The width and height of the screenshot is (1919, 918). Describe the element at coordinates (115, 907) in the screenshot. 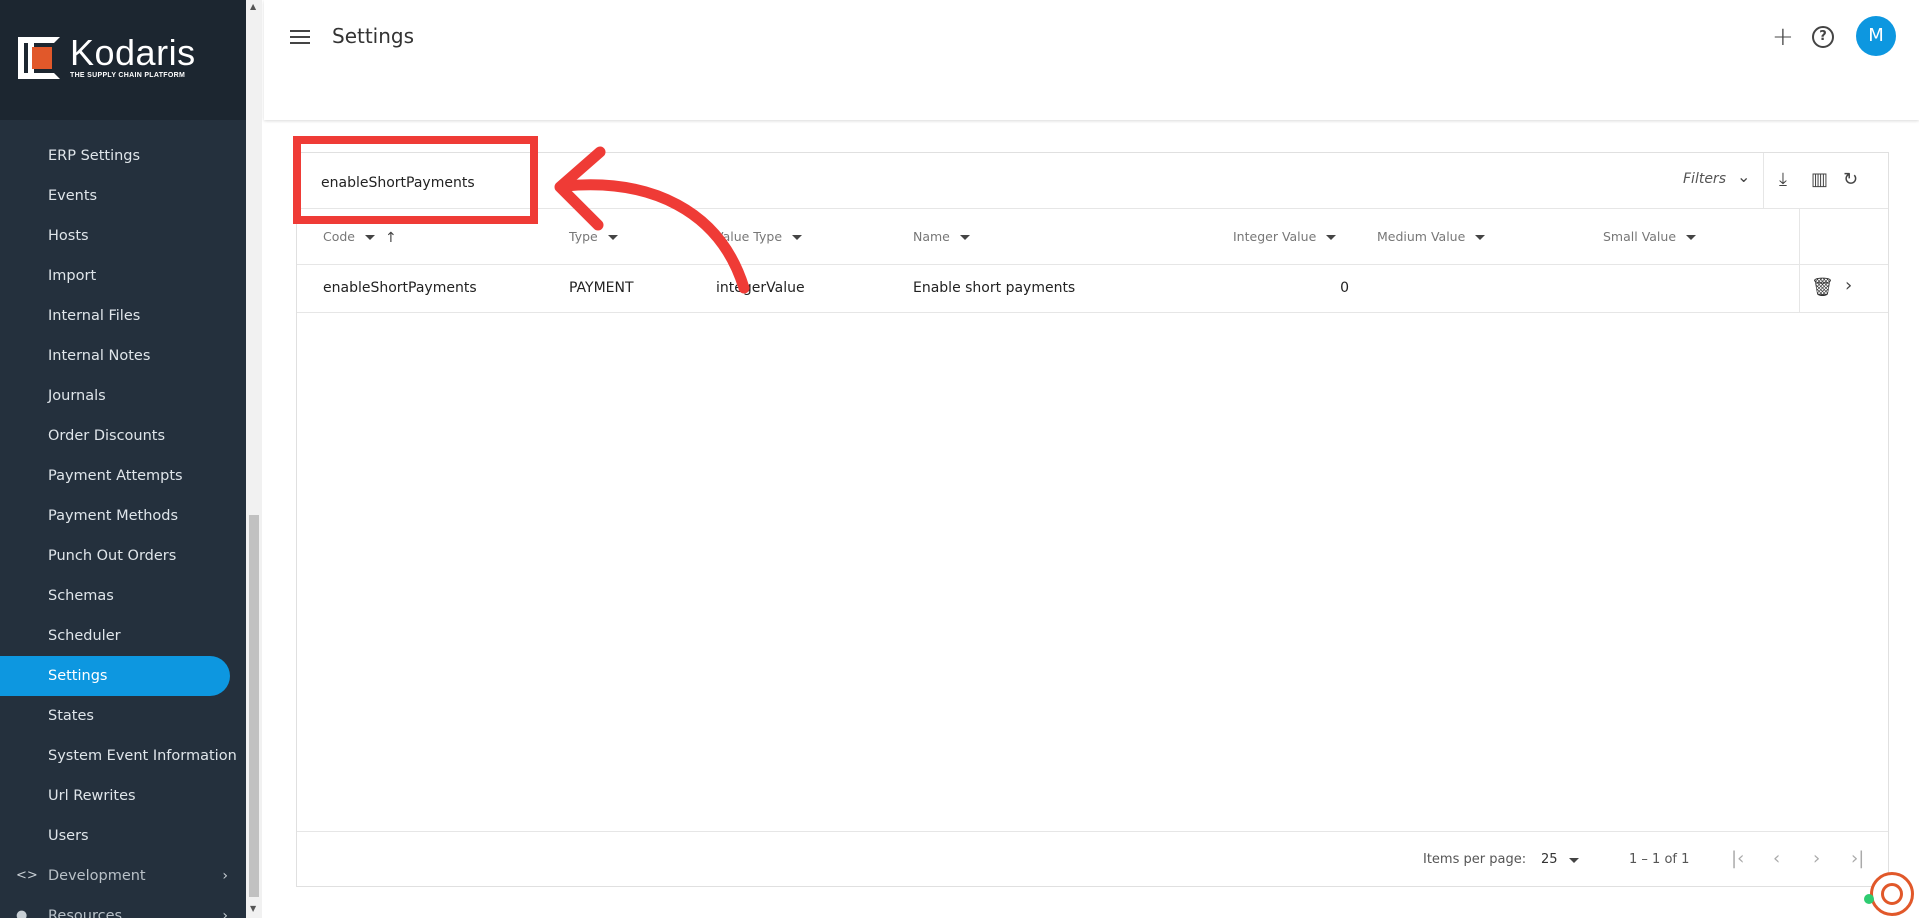

I see `sidebar-section-resources: ● Resources ›` at that location.